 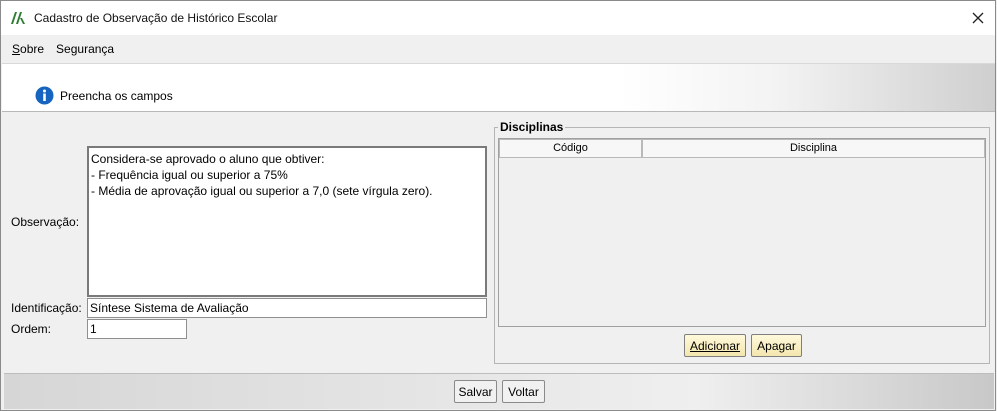 I want to click on adicionar-label: Adicionar, so click(x=715, y=345).